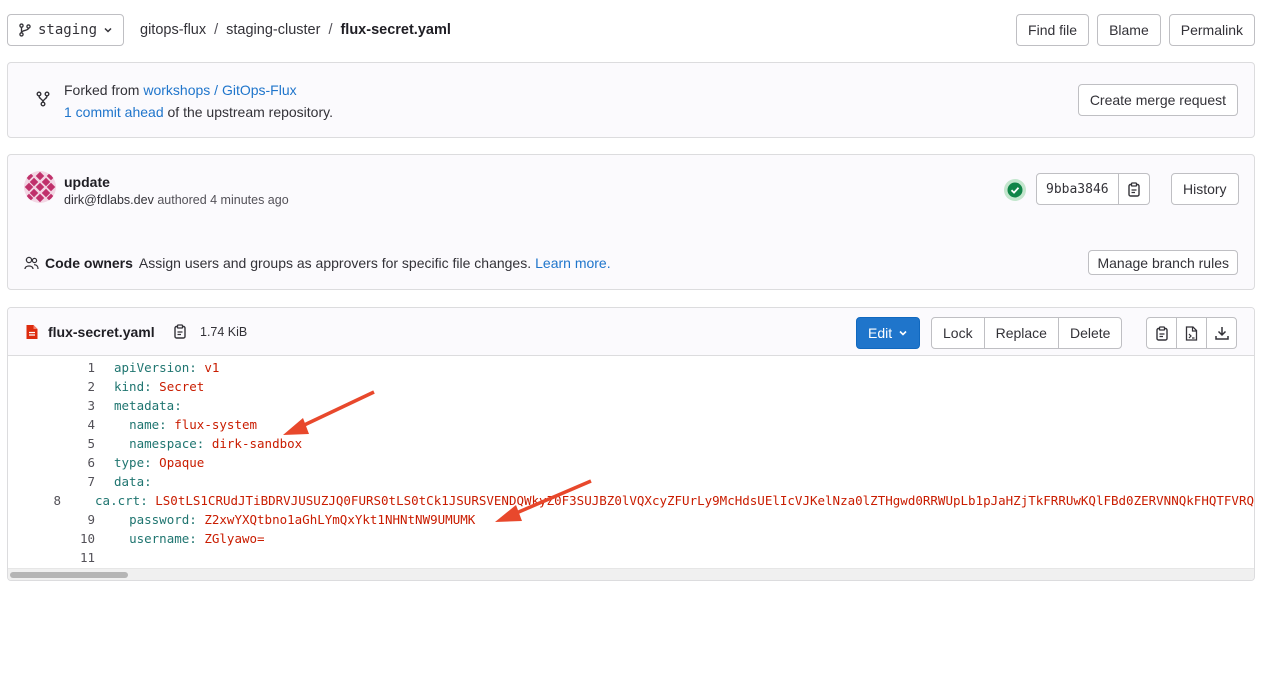  I want to click on users-icon, so click(31, 263).